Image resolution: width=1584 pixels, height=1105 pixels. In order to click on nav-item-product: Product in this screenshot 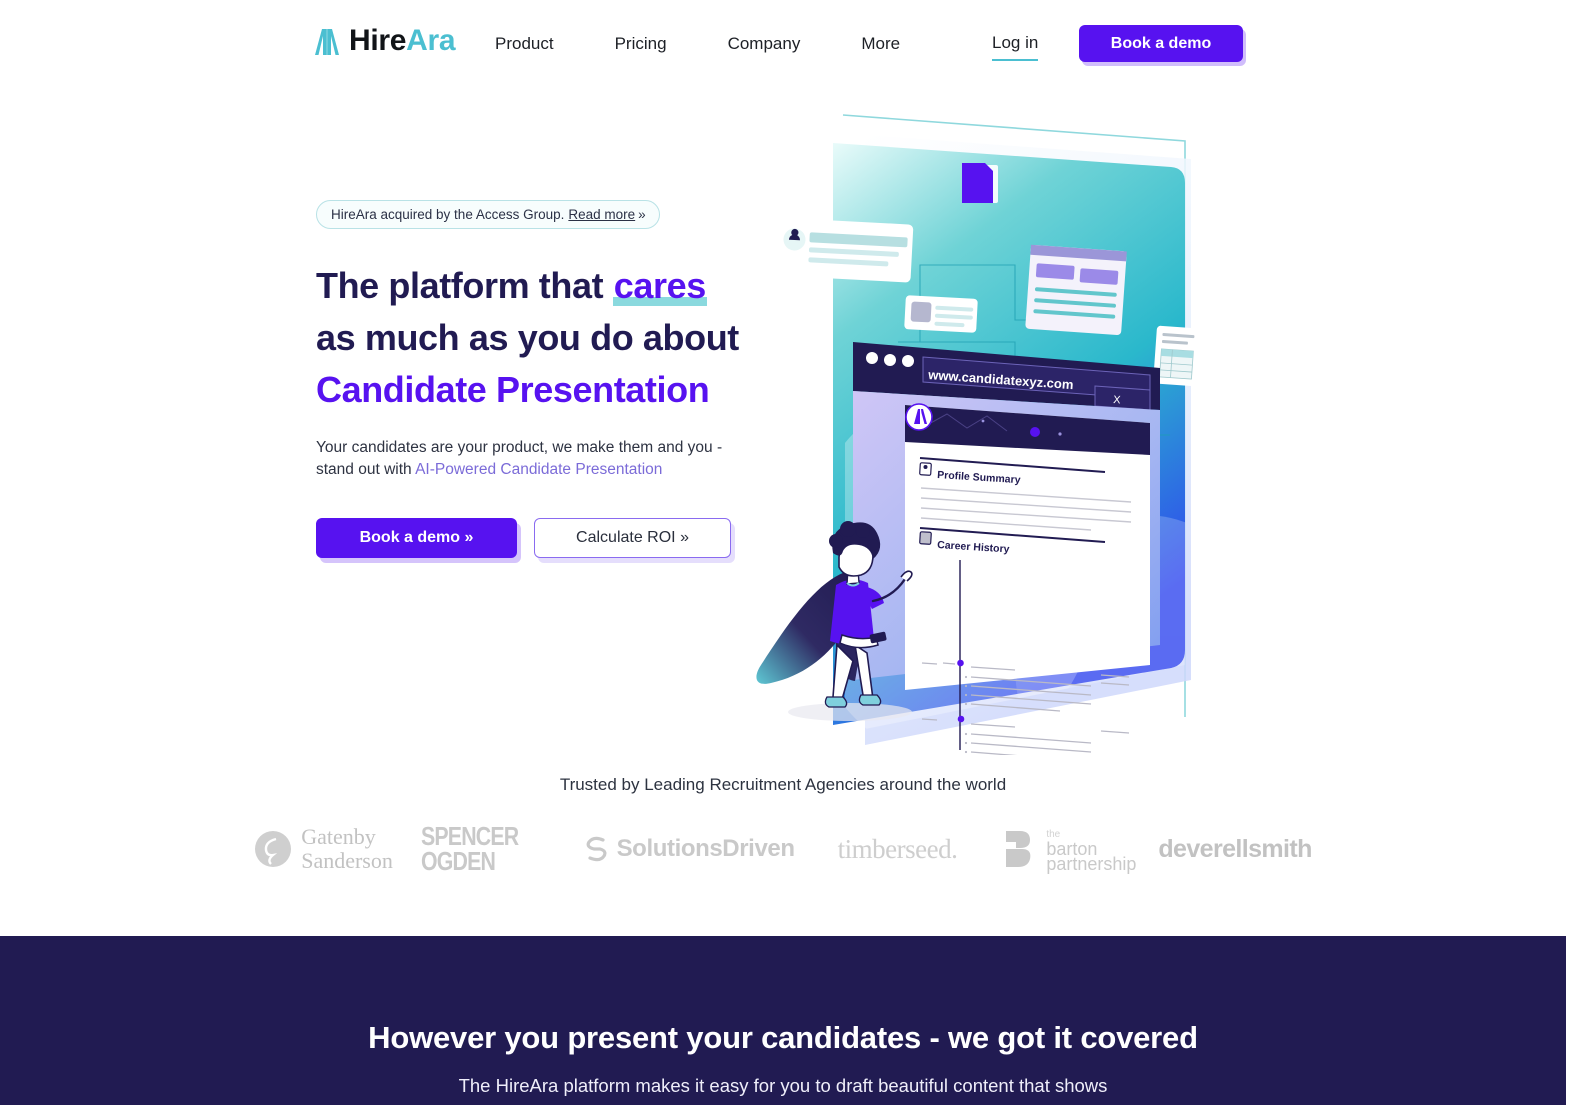, I will do `click(524, 44)`.